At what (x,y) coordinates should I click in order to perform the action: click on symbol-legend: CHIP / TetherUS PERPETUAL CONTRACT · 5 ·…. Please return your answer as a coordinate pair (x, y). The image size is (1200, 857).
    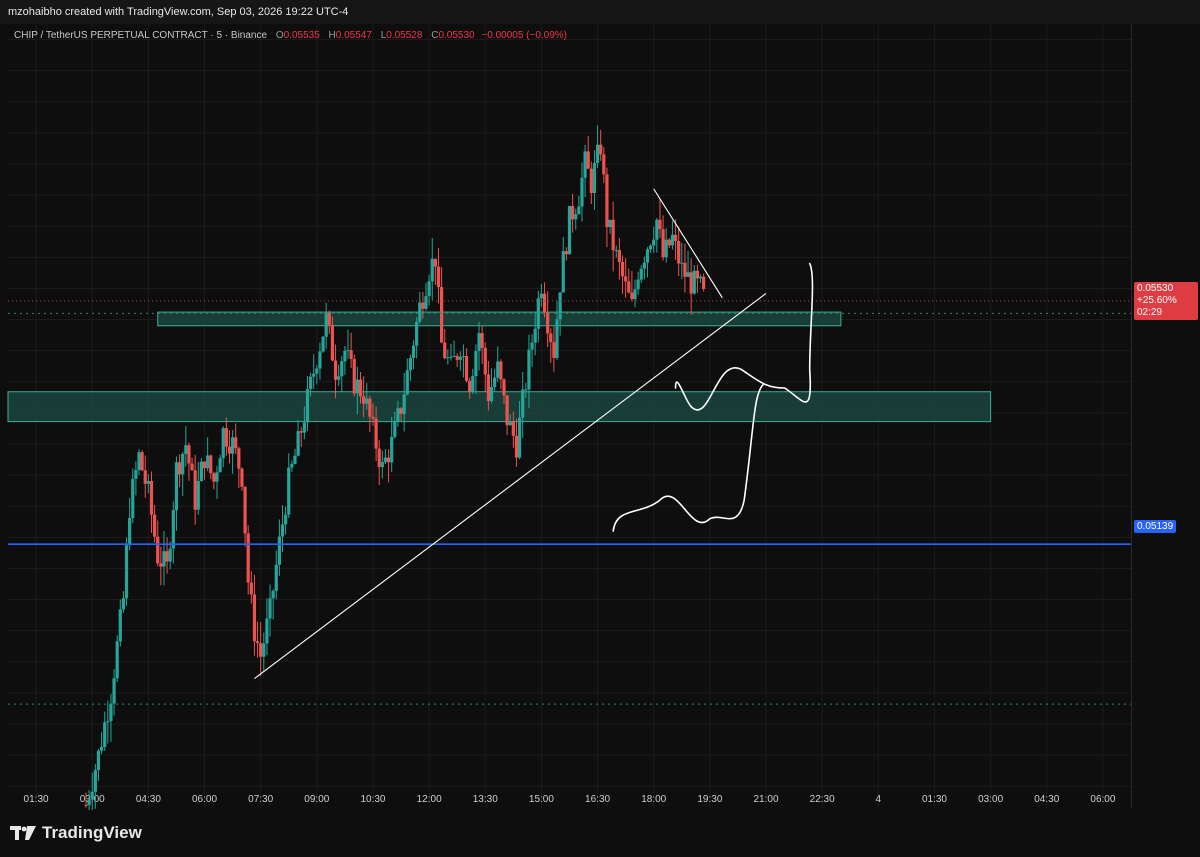
    Looking at the image, I should click on (290, 35).